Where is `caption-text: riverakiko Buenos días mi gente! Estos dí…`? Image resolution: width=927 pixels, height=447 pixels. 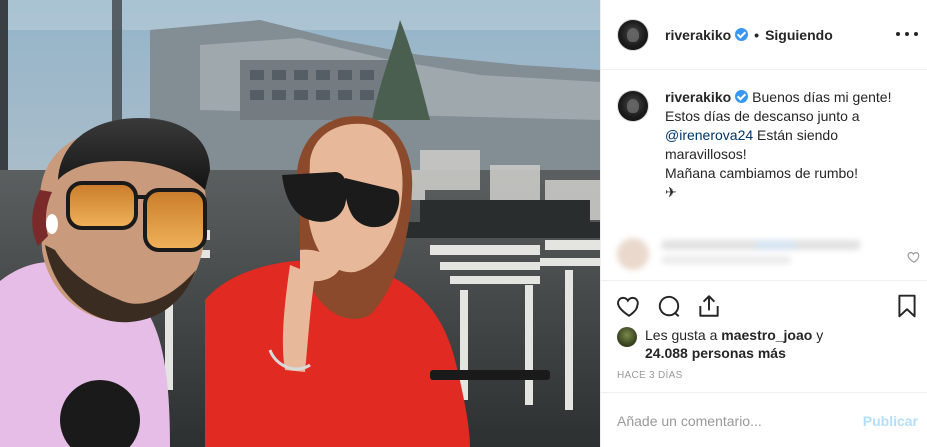
caption-text: riverakiko Buenos días mi gente! Estos dí… is located at coordinates (791, 145).